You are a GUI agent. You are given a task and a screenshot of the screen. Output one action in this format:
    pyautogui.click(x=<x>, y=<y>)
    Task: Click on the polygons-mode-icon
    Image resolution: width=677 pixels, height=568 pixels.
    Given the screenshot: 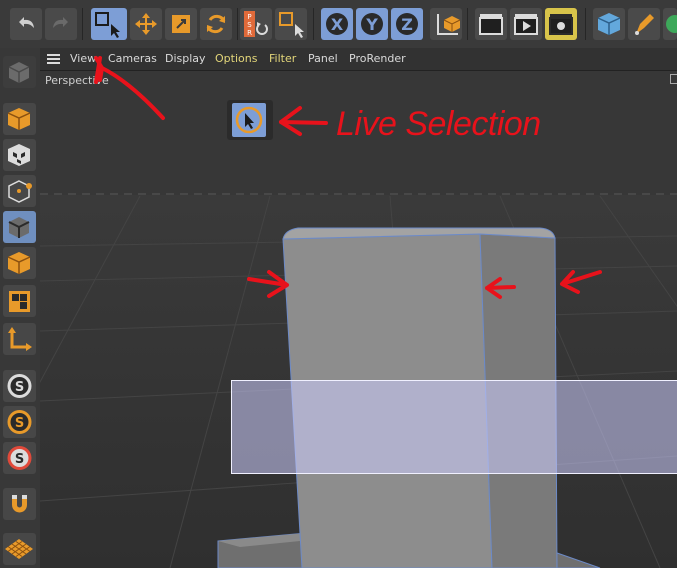 What is the action you would take?
    pyautogui.click(x=19, y=263)
    